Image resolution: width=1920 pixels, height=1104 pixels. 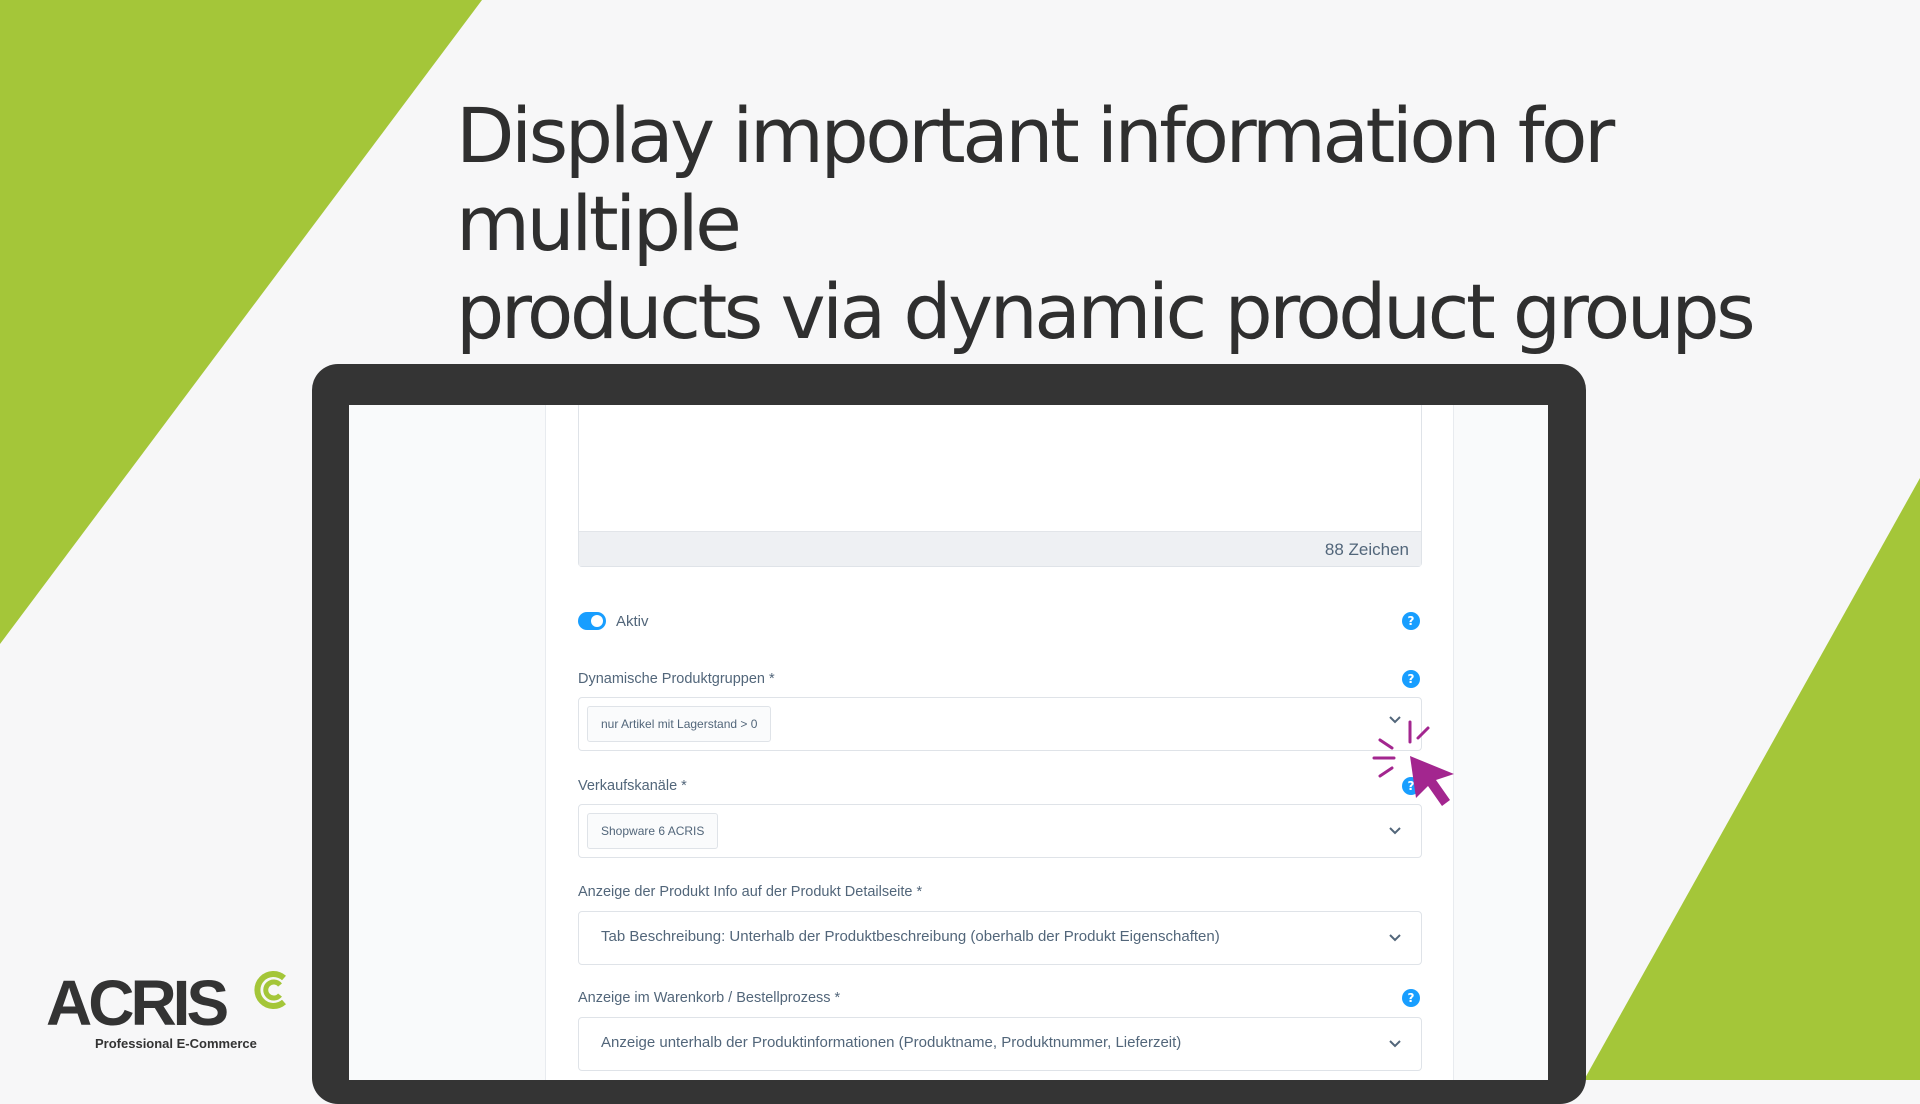 I want to click on active-label: Aktiv, so click(x=632, y=621).